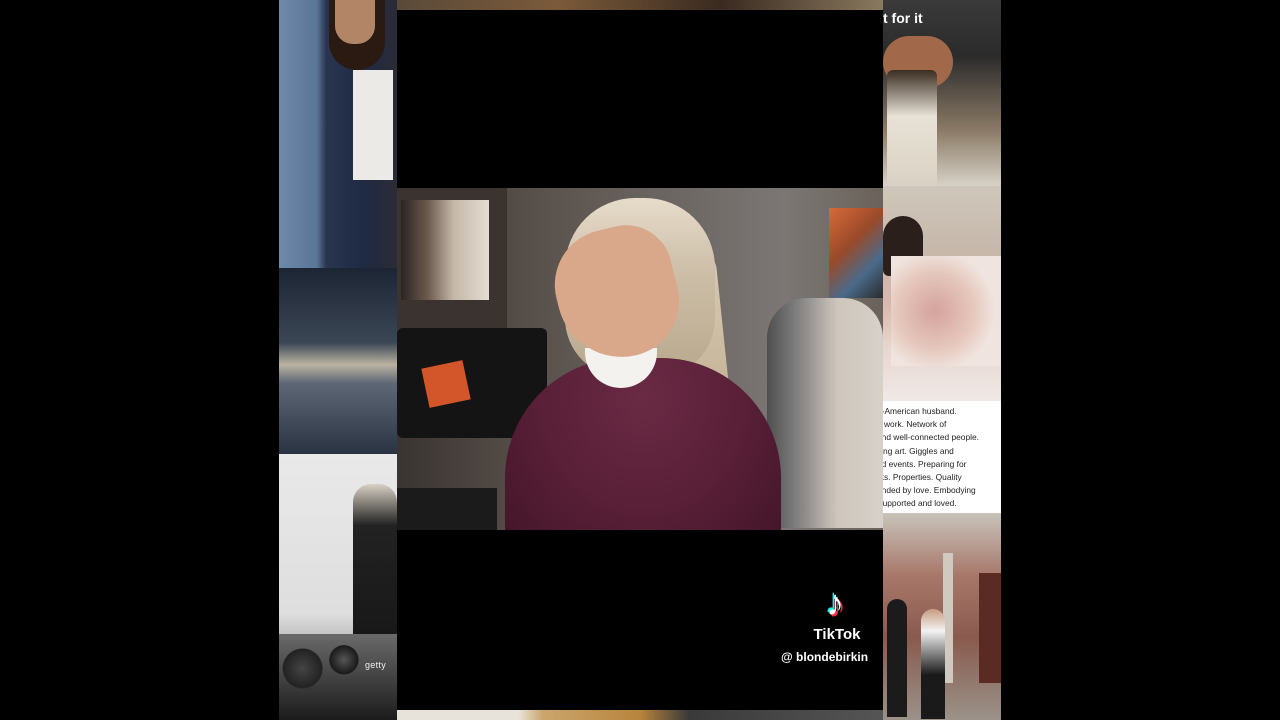 Image resolution: width=1280 pixels, height=720 pixels. I want to click on caption-line: unded by love. Embodying, so click(929, 490).